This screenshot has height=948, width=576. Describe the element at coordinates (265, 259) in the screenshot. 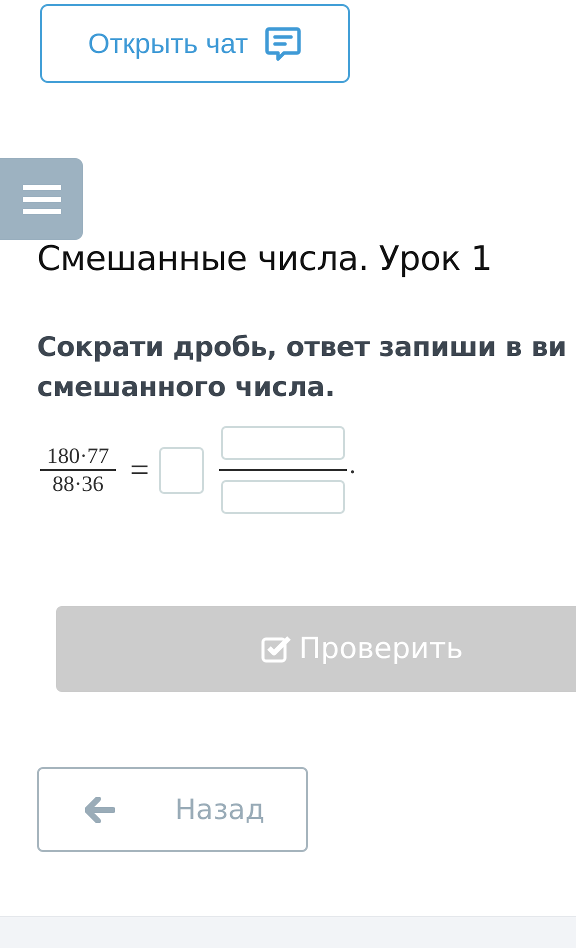

I see `lesson-title: Смешанные числа. Урок 1` at that location.